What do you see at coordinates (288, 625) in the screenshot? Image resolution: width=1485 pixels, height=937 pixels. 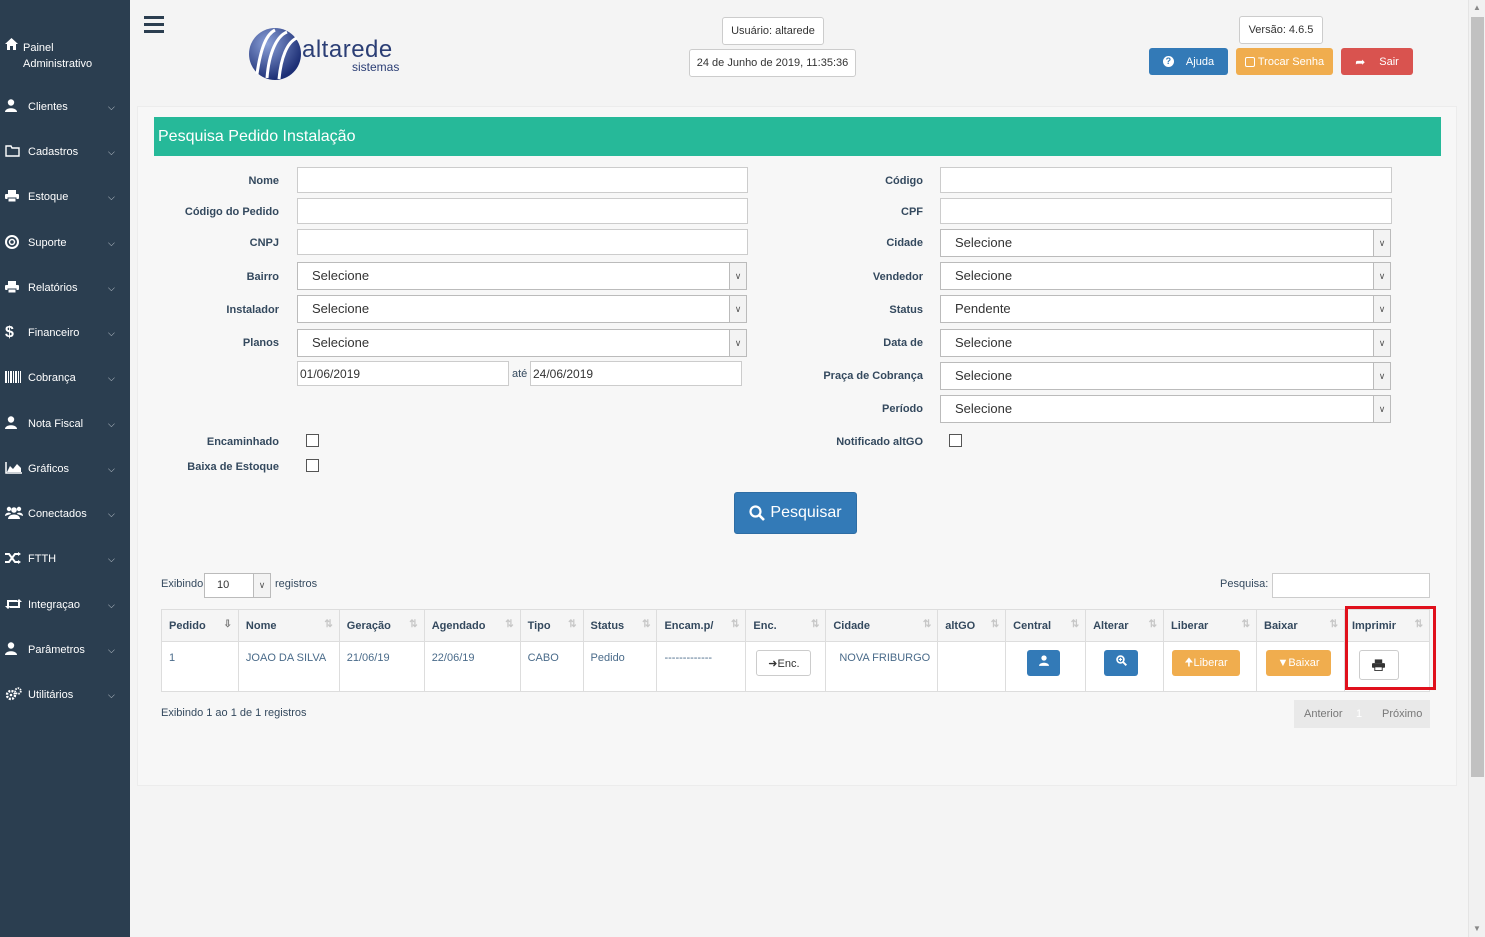 I see `col-nome: Nome ⇅` at bounding box center [288, 625].